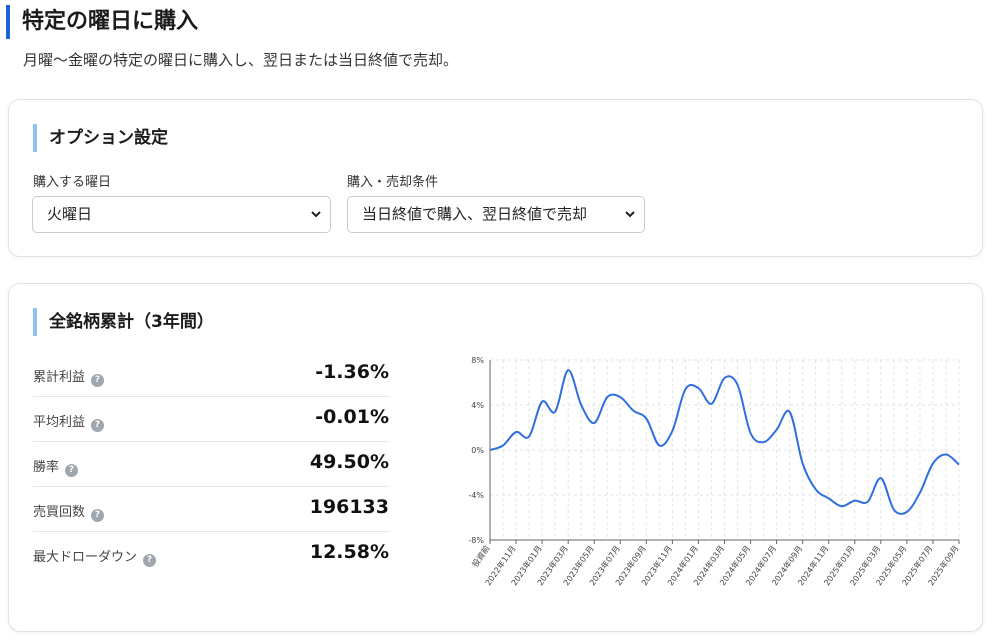  Describe the element at coordinates (69, 376) in the screenshot. I see `stat-label: 累計利益?` at that location.